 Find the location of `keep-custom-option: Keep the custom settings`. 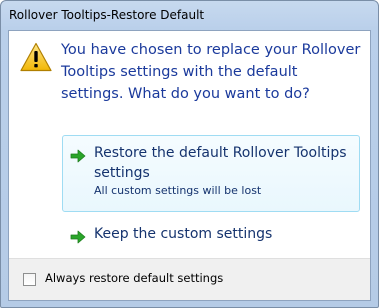

keep-custom-option: Keep the custom settings is located at coordinates (211, 235).